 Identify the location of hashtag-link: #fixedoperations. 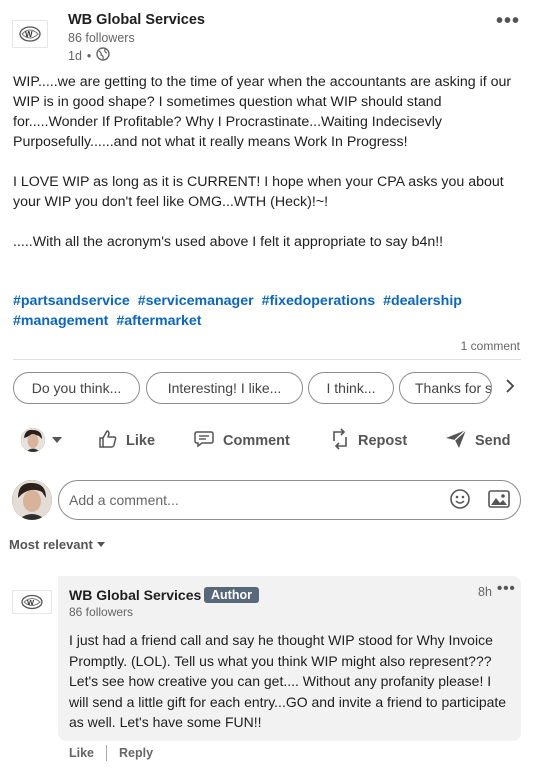
(319, 301).